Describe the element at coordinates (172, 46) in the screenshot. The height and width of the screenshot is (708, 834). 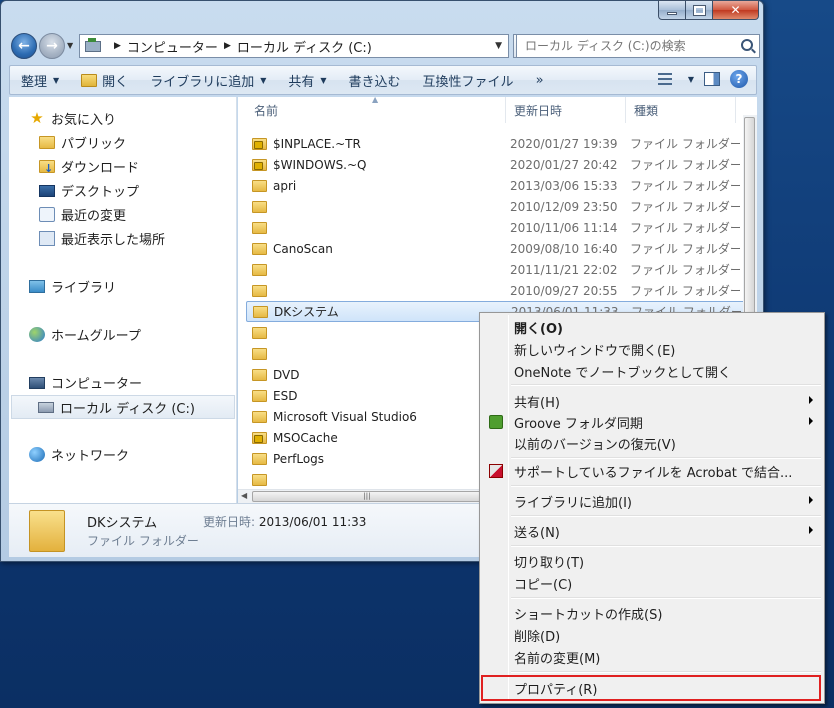
I see `breadcrumb-computer: コンピューター` at that location.